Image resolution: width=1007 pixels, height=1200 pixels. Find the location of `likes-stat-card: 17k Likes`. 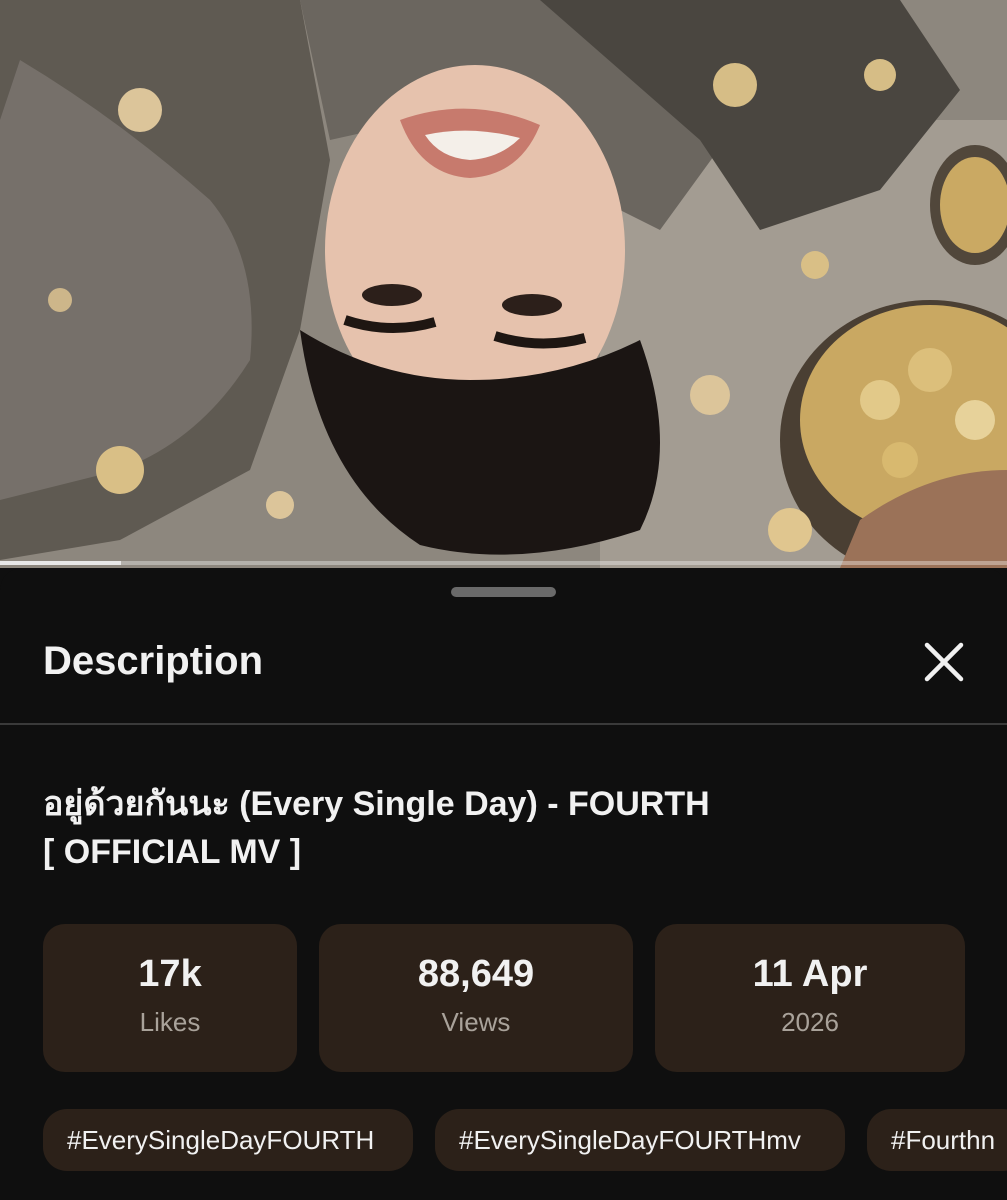

likes-stat-card: 17k Likes is located at coordinates (170, 998).